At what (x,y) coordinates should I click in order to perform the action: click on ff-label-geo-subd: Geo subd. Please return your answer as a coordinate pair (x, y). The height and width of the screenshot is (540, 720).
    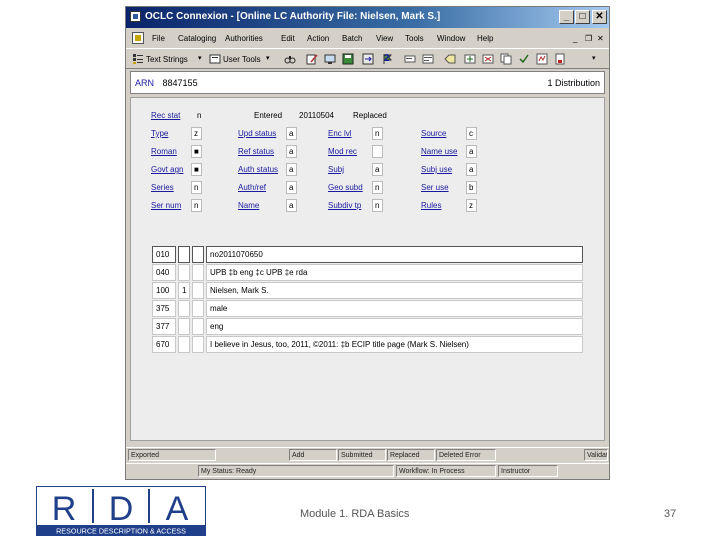
    Looking at the image, I should click on (345, 187).